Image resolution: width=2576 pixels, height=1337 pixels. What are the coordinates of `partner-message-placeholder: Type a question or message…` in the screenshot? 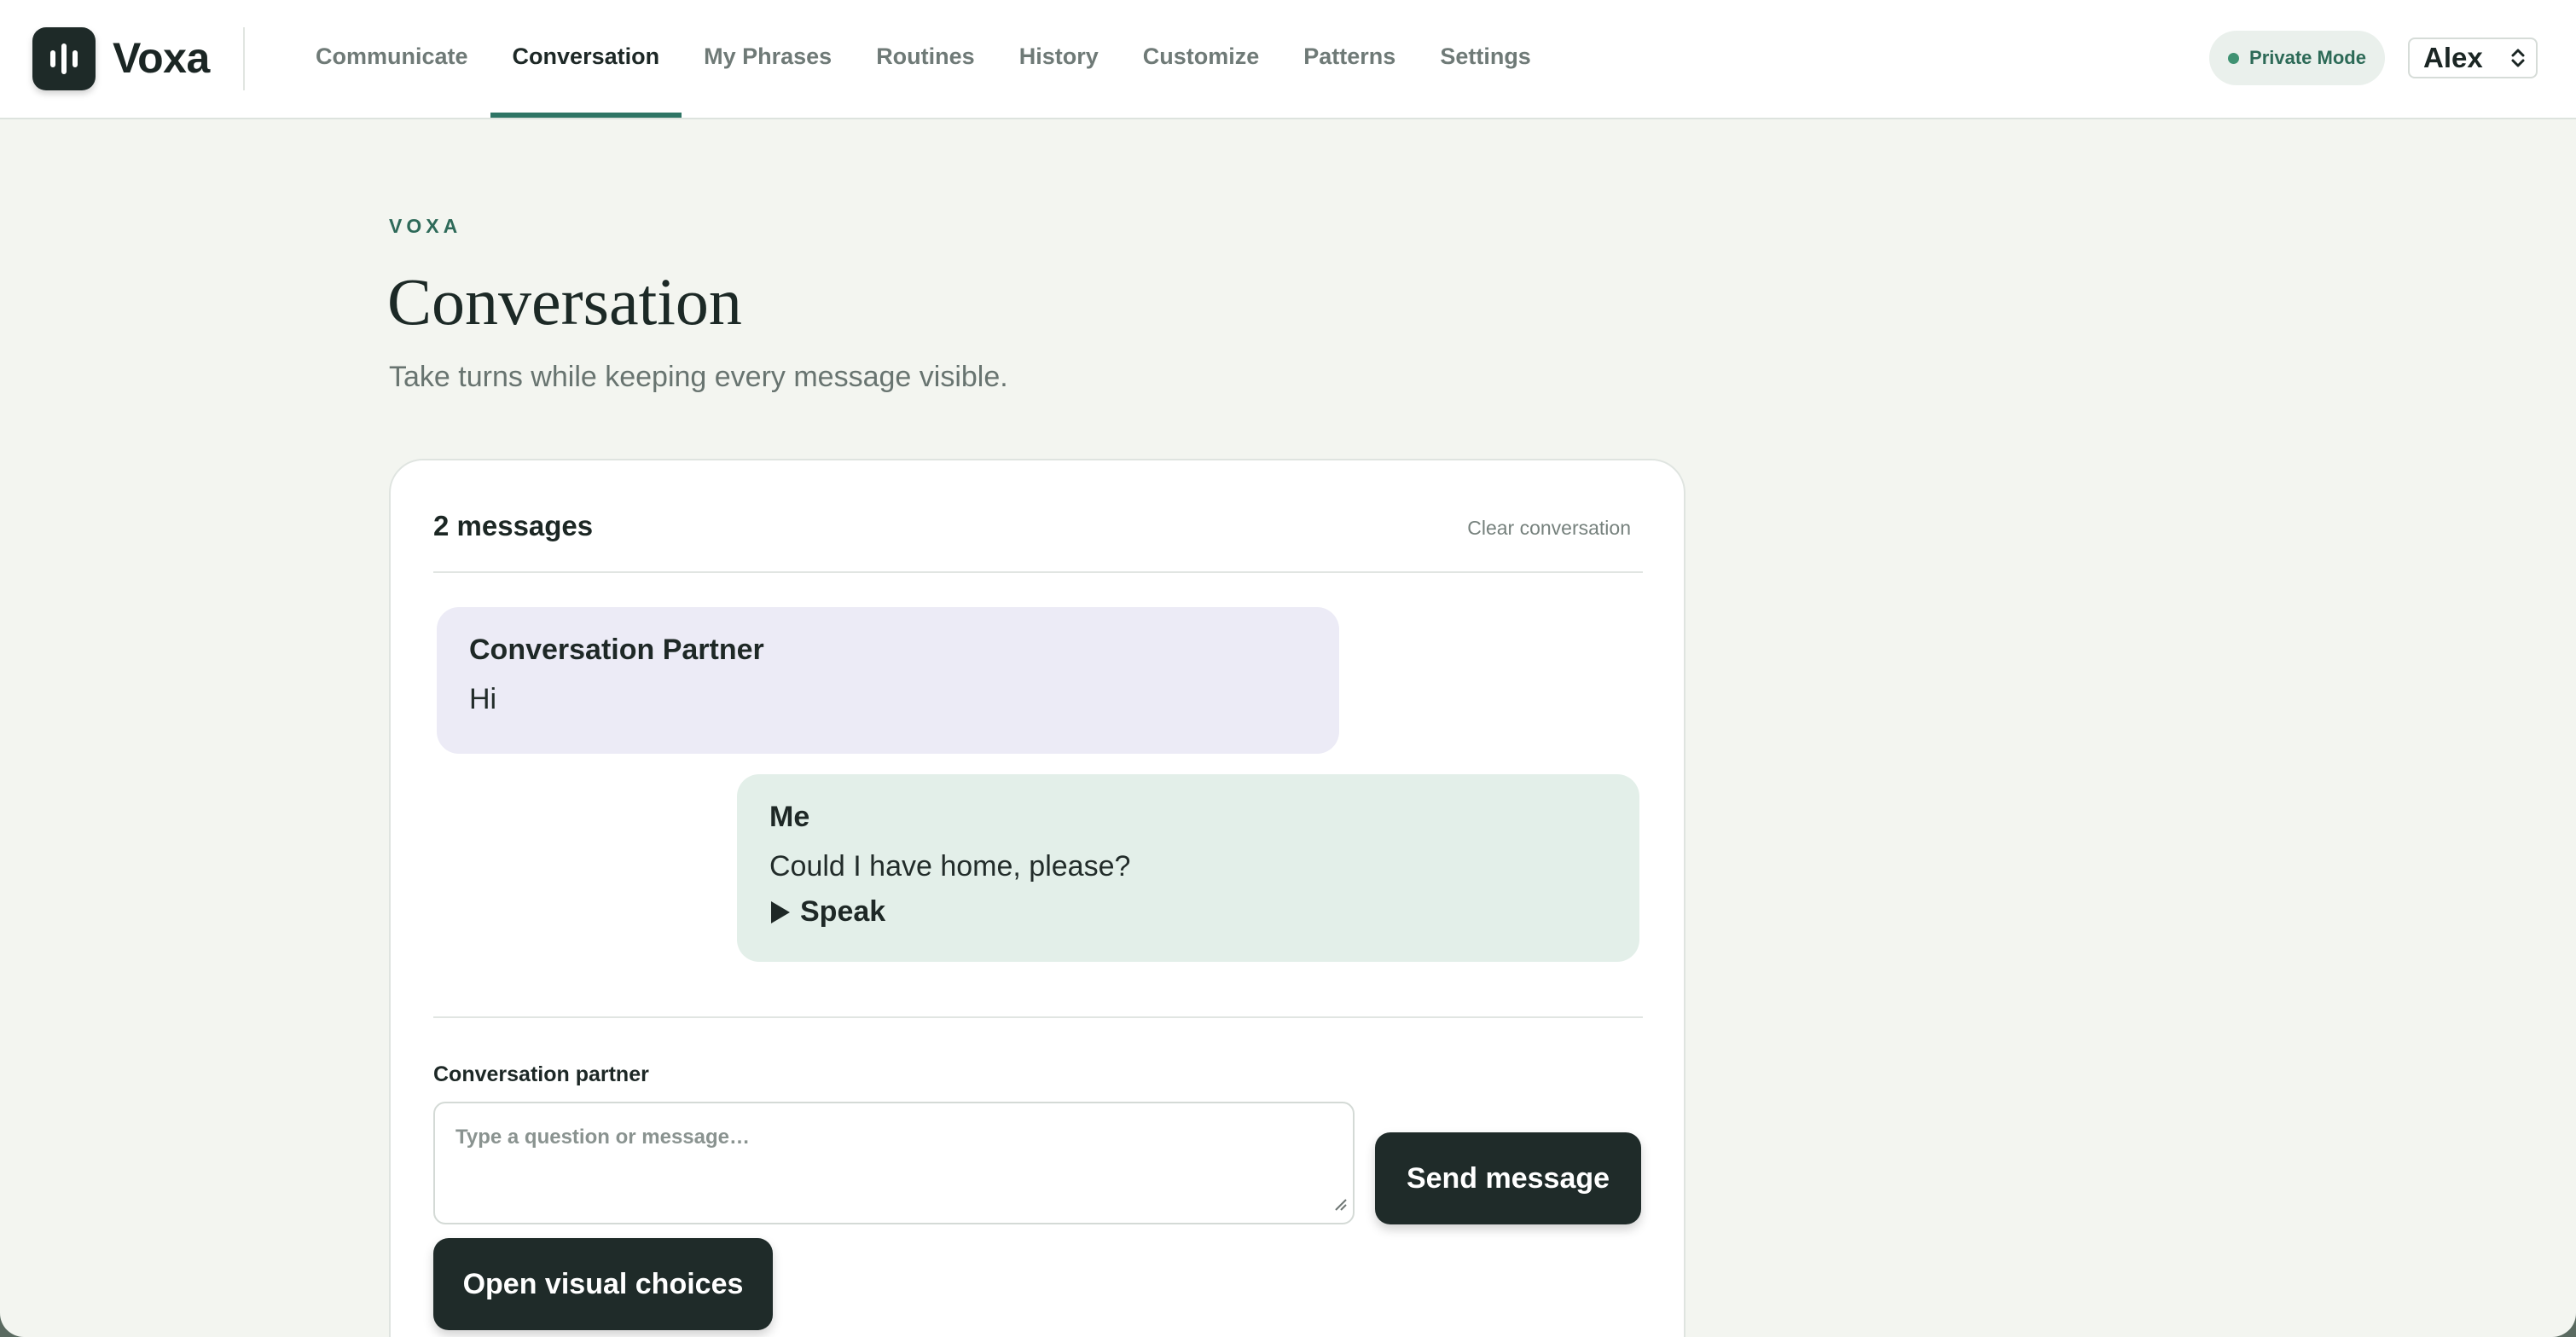 It's located at (602, 1137).